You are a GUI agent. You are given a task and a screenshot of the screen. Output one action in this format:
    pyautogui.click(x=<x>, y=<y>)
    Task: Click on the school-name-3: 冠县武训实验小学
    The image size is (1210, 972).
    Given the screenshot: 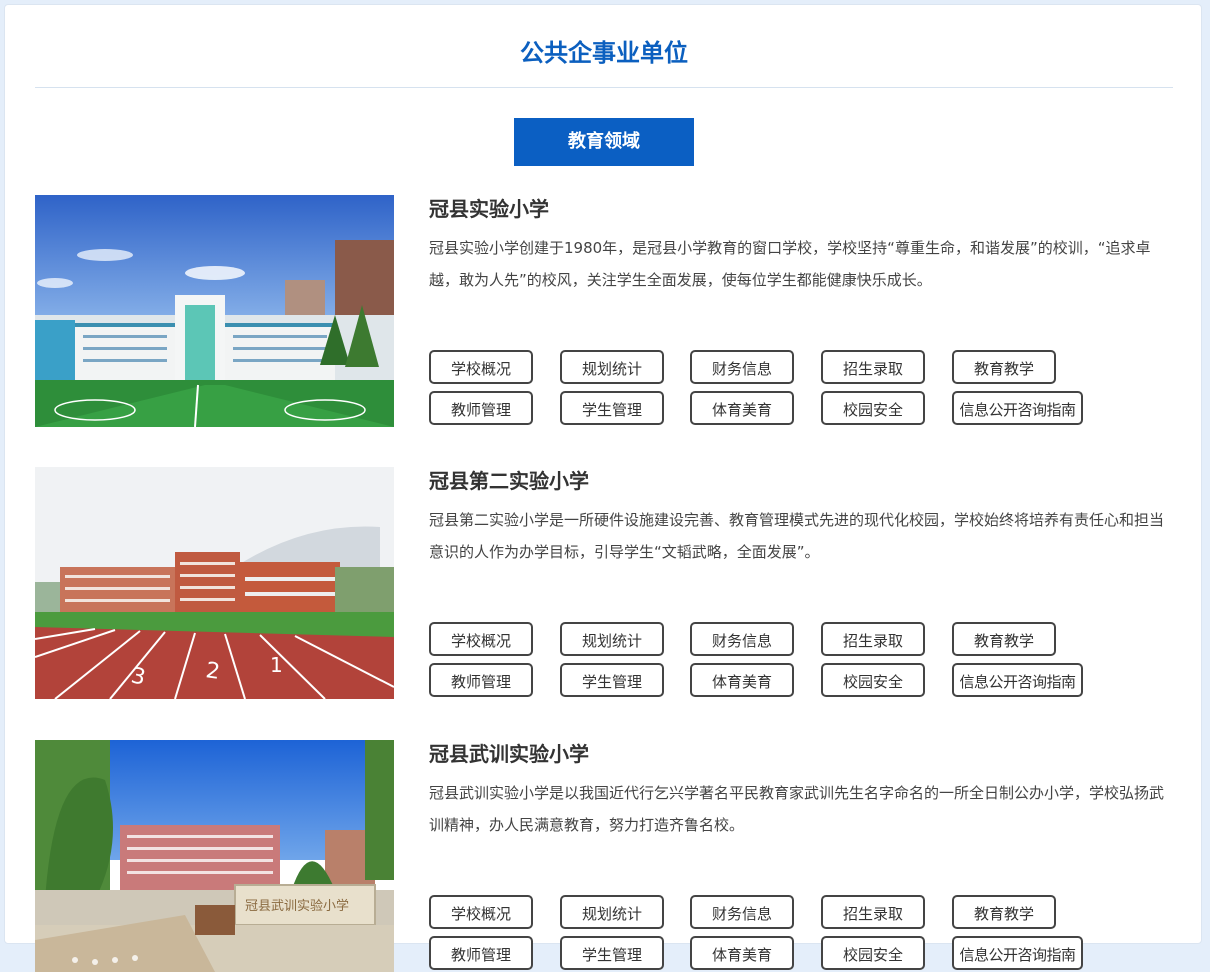 What is the action you would take?
    pyautogui.click(x=509, y=754)
    